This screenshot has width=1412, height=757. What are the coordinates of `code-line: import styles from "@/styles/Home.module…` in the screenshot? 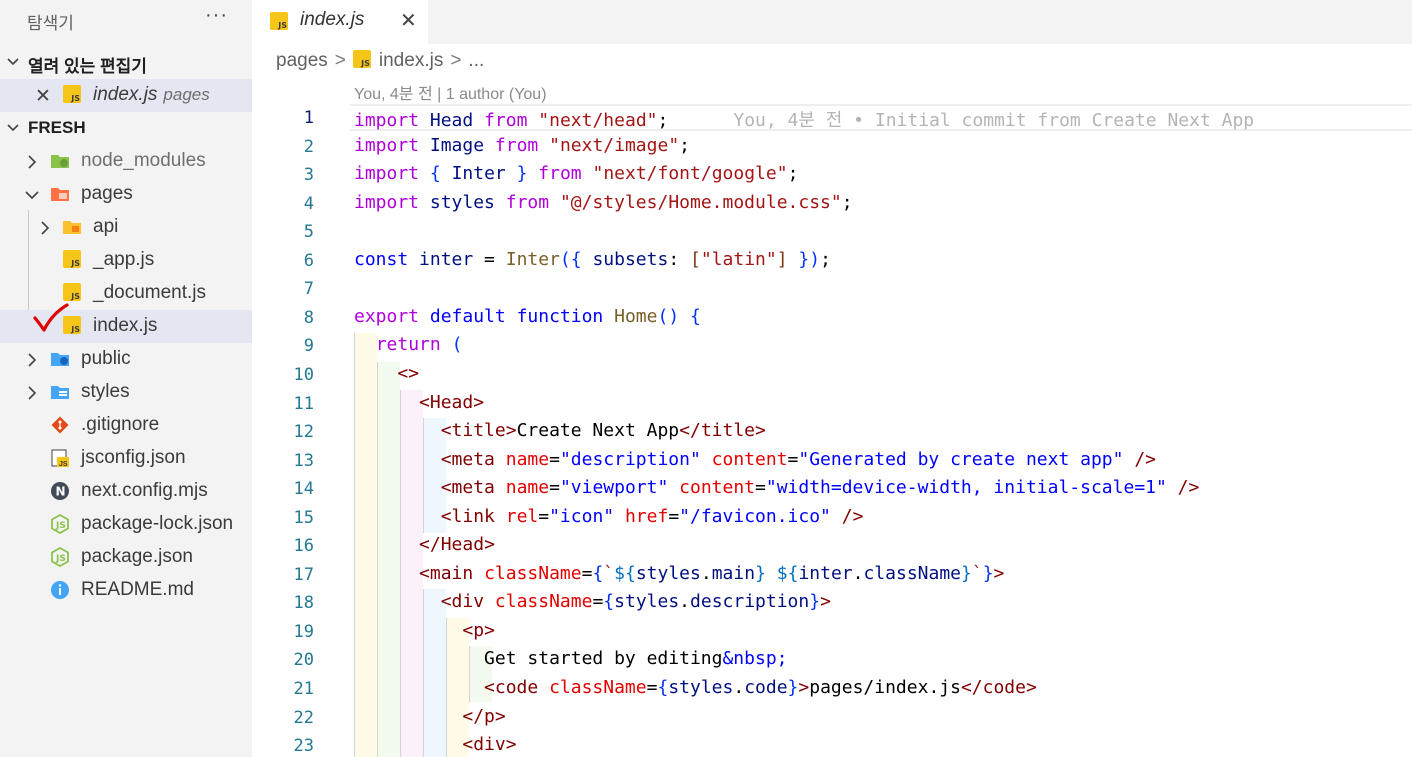 It's located at (603, 202).